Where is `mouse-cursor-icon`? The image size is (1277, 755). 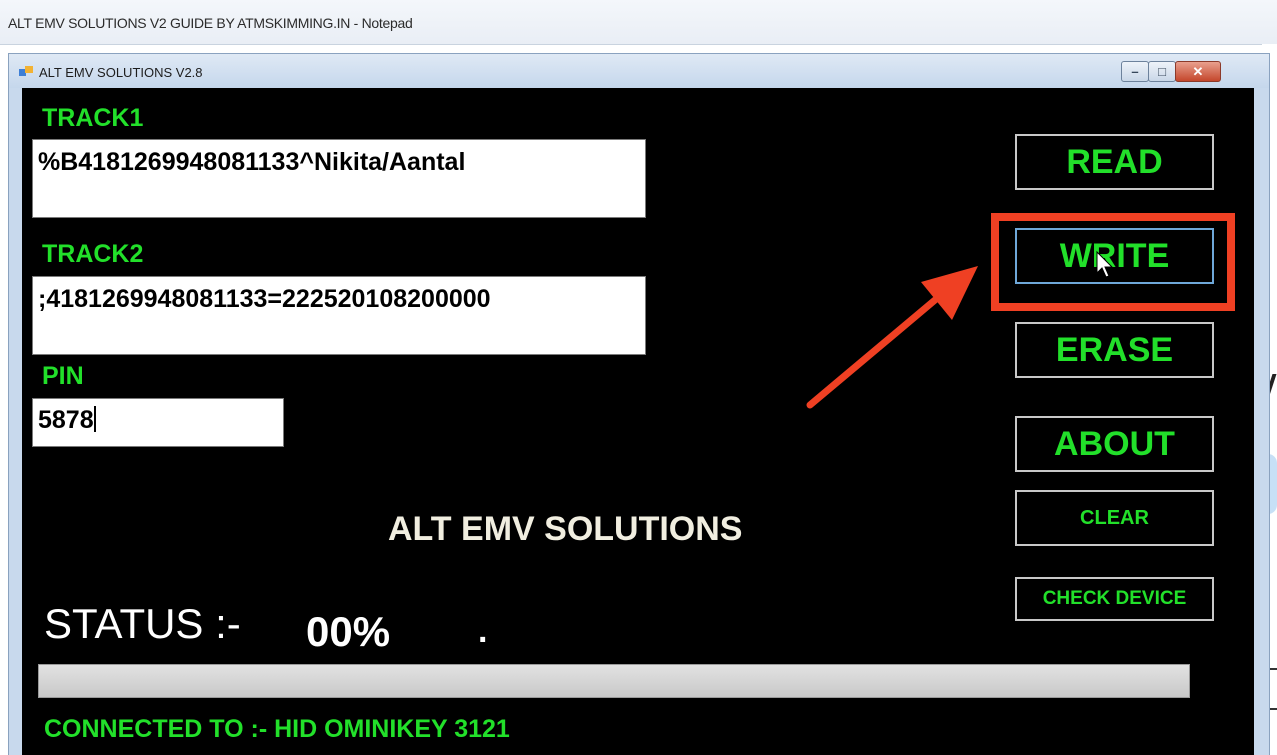 mouse-cursor-icon is located at coordinates (1105, 264).